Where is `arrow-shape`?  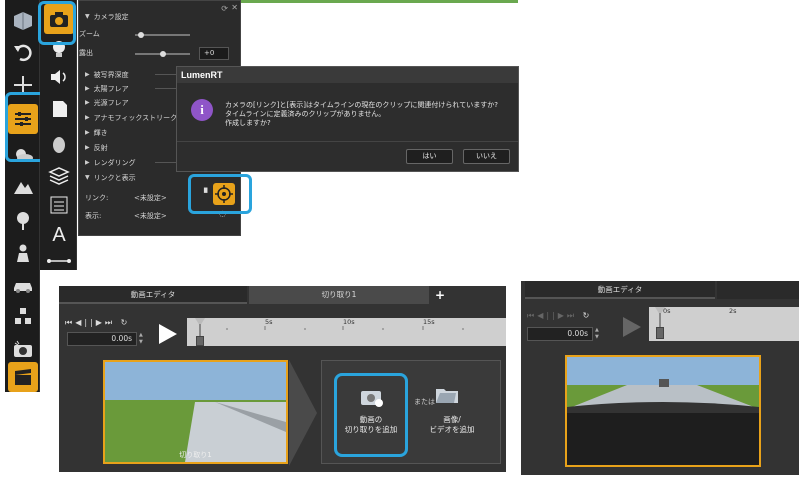
arrow-shape is located at coordinates (303, 413).